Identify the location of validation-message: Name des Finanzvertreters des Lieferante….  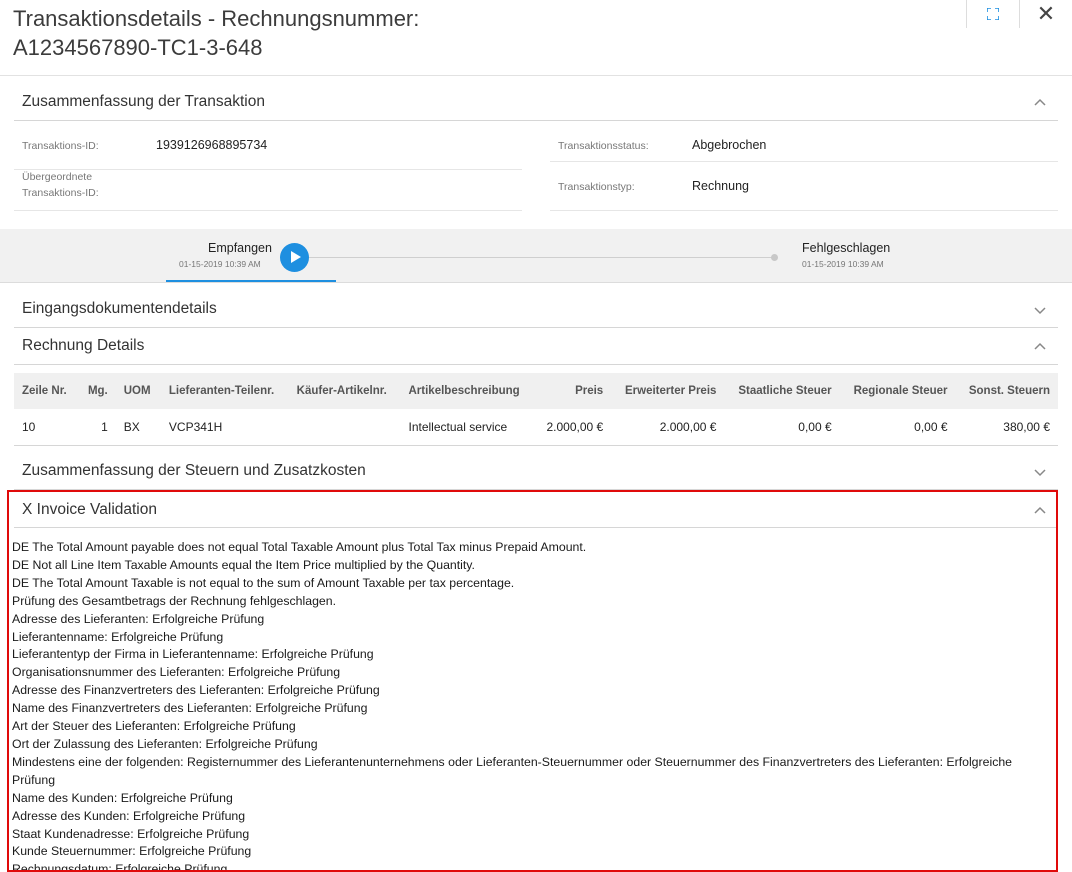
(190, 708).